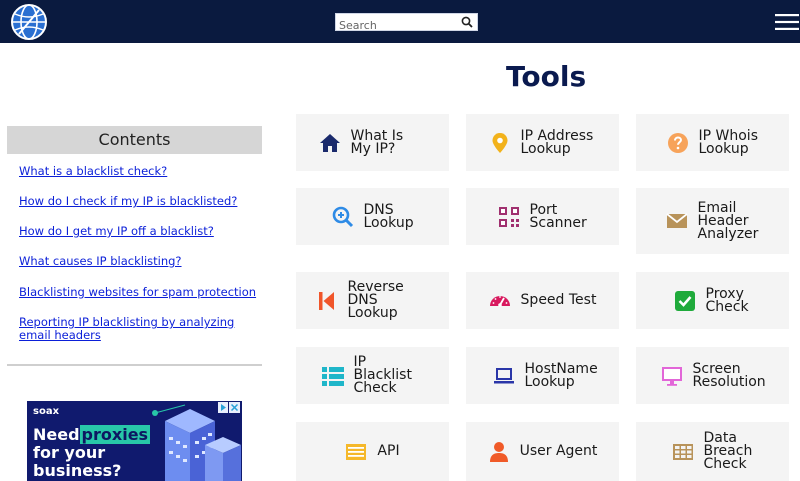 The height and width of the screenshot is (481, 800). I want to click on tool-label: IP Address Lookup, so click(557, 142).